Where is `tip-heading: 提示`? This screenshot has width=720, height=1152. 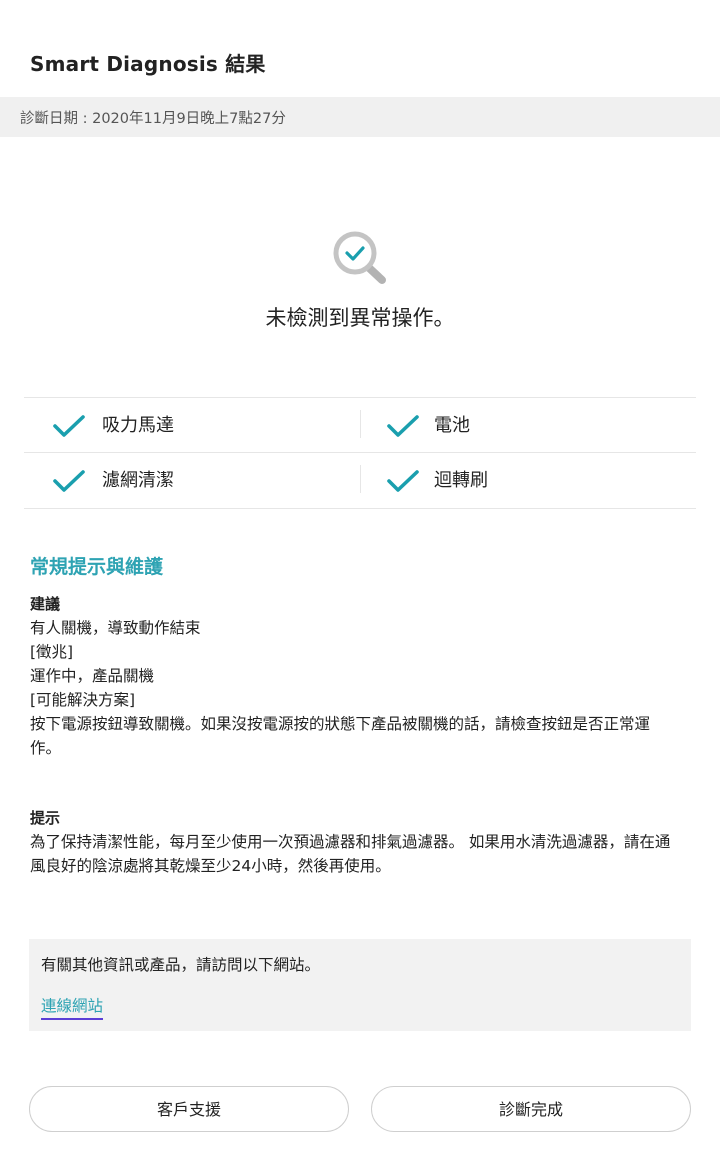
tip-heading: 提示 is located at coordinates (45, 818).